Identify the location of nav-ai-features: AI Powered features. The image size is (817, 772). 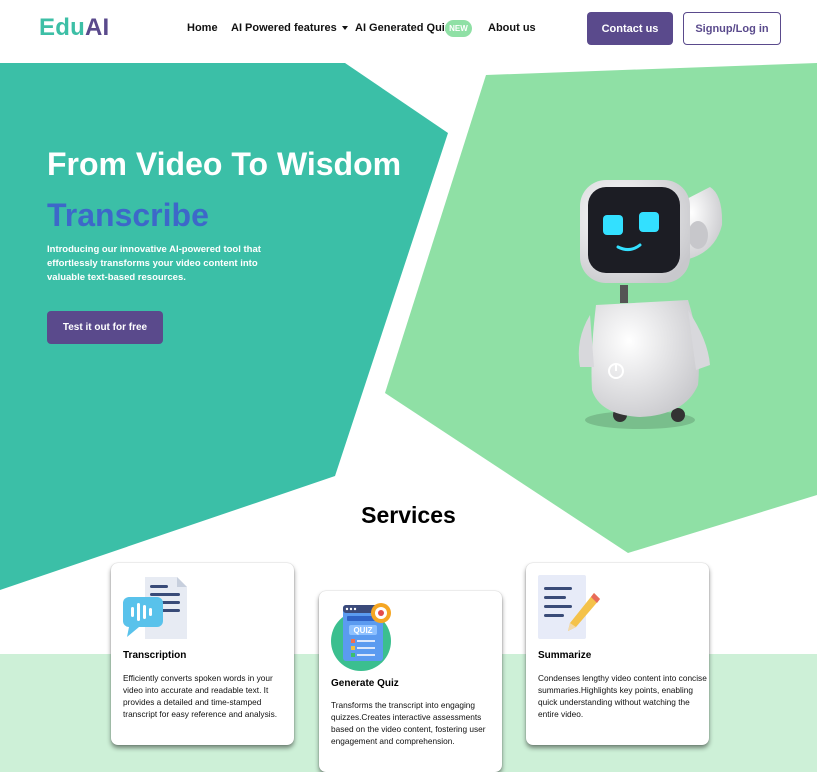
(289, 28).